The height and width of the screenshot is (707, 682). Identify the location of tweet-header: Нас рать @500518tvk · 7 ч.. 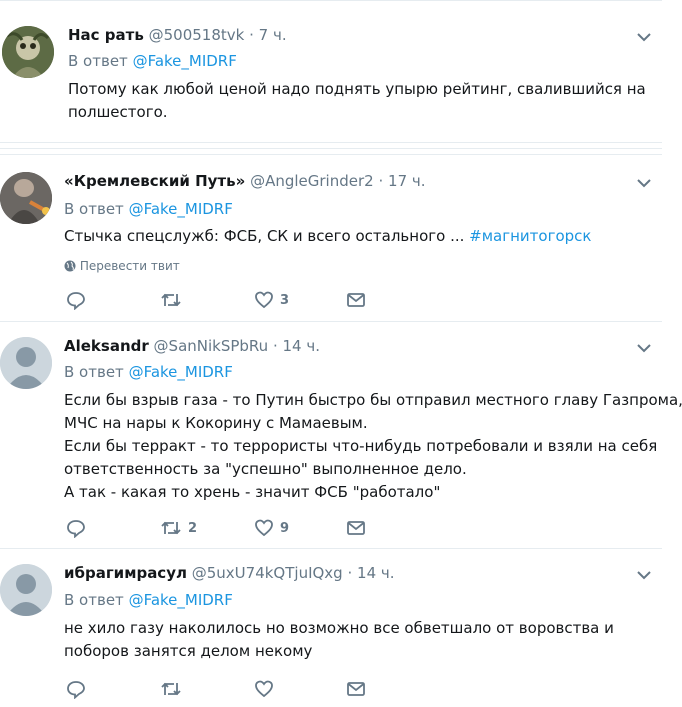
(177, 35).